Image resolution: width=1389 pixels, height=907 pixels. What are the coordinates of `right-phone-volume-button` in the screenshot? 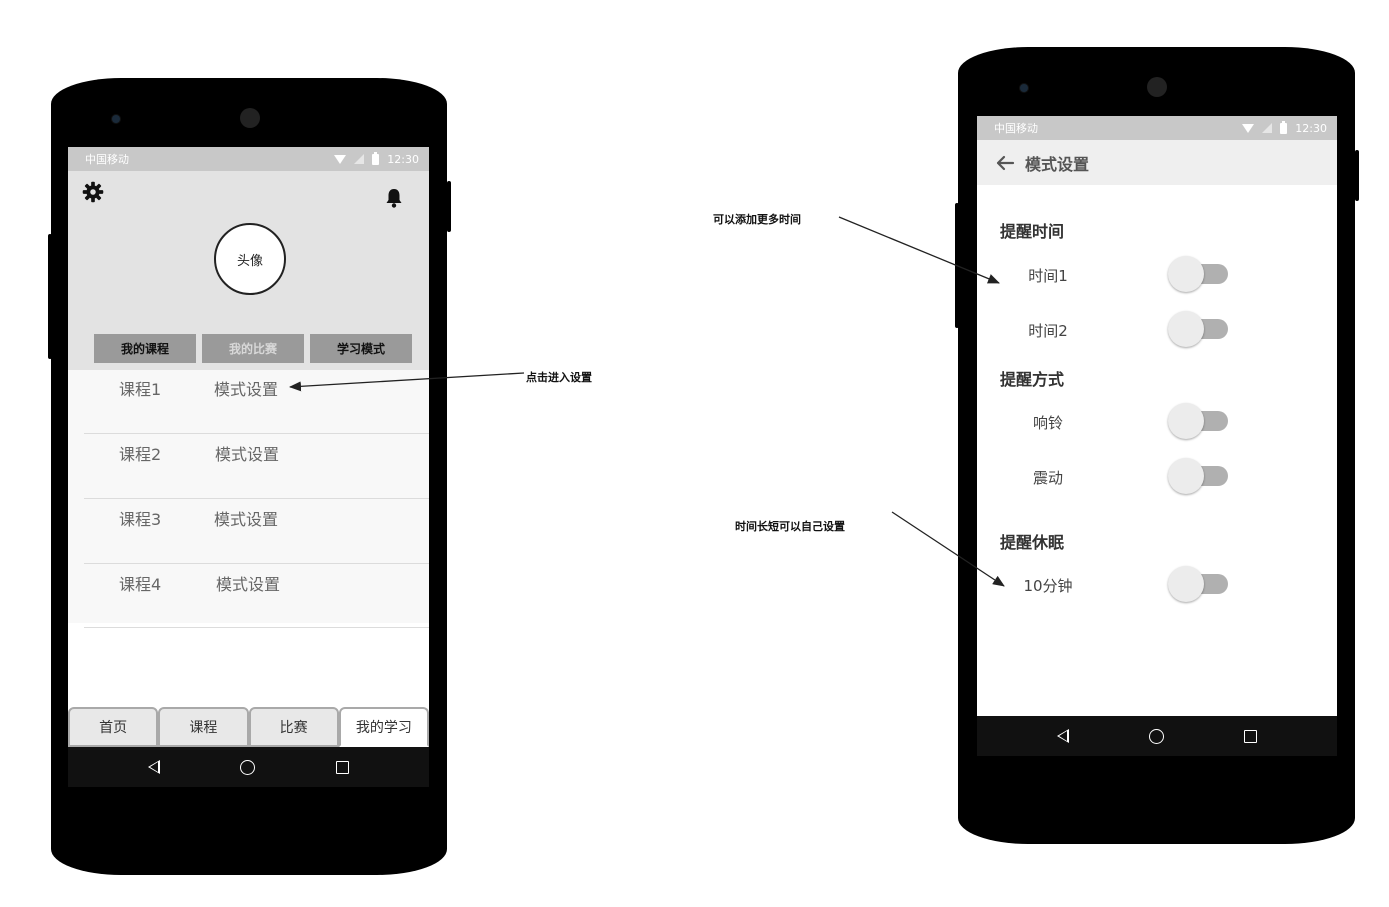 It's located at (957, 265).